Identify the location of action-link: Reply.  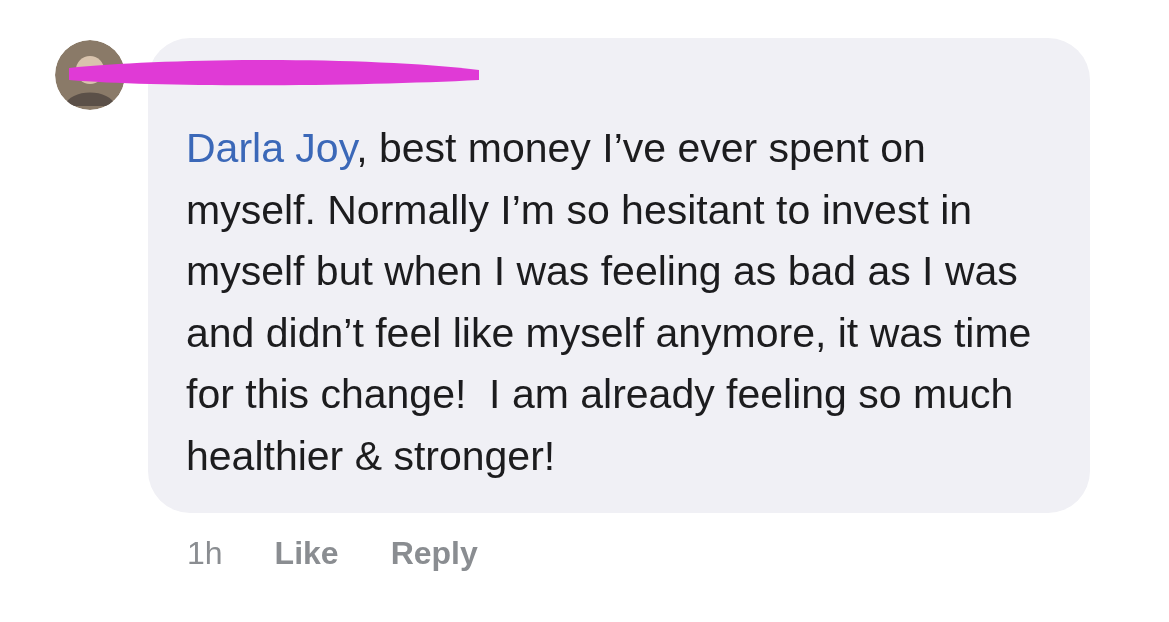
(434, 553).